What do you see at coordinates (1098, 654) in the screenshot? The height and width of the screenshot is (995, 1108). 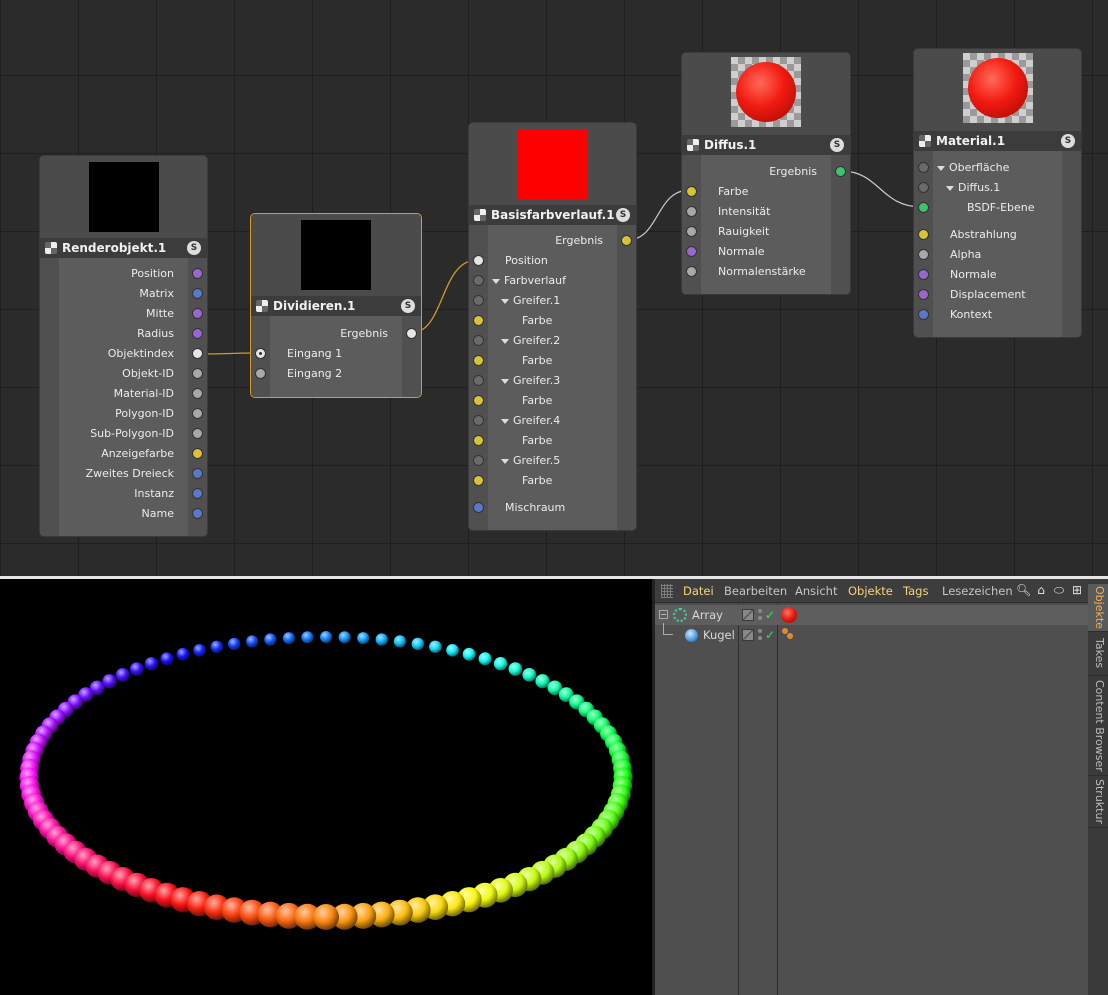 I see `tab-takes: Takes` at bounding box center [1098, 654].